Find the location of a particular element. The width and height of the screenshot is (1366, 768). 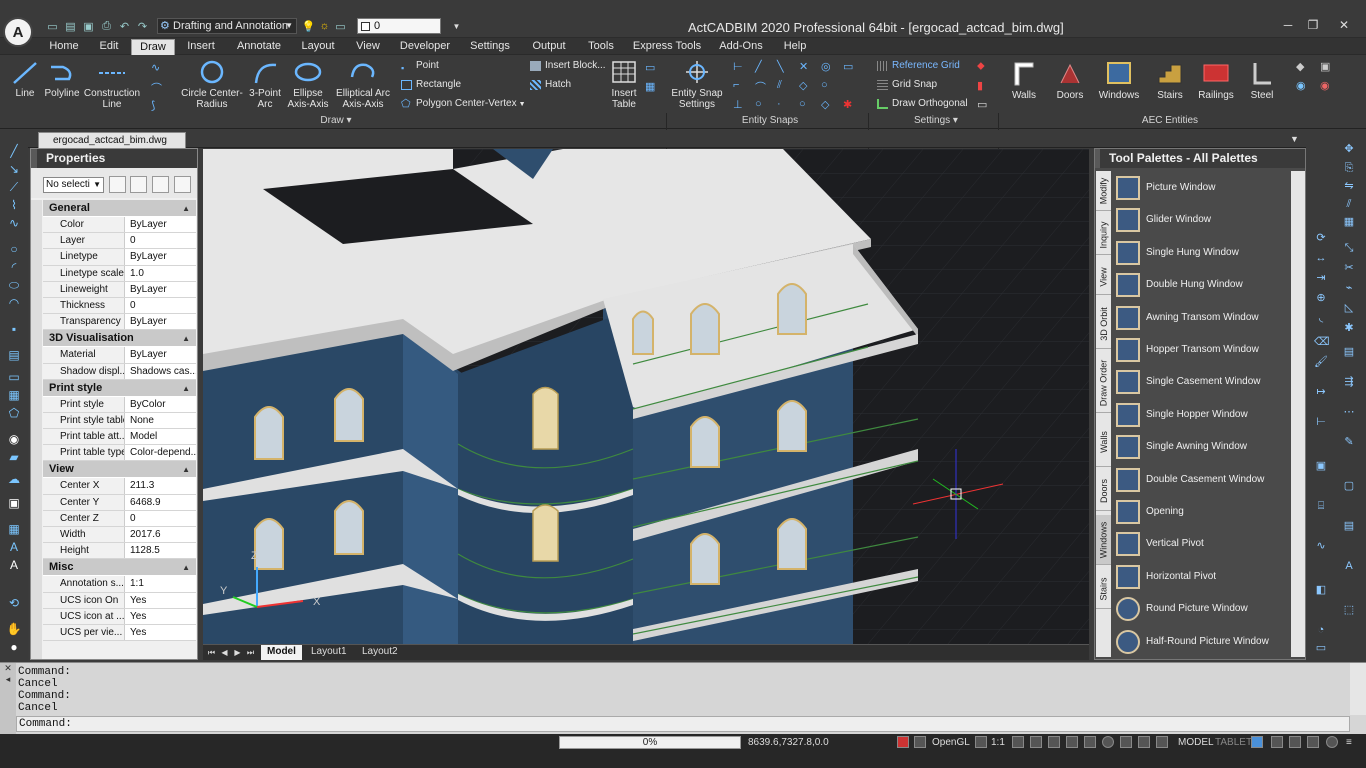

settings-group-label: Settings ▾ is located at coordinates (936, 120).